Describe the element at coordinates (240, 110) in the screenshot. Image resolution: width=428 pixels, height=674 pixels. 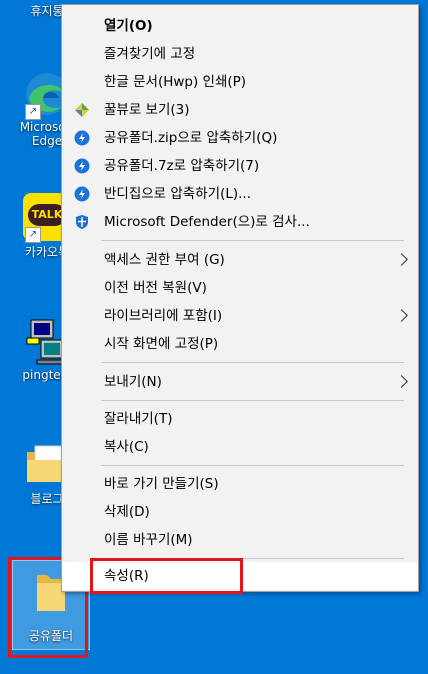
I see `menu-item-honeyview: 꿀뷰로 보기(3)` at that location.